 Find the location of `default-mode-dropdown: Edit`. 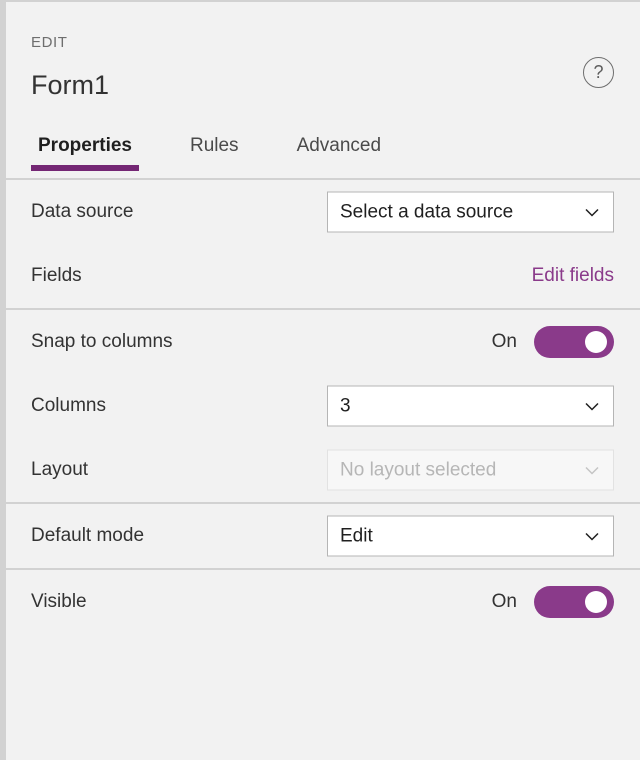

default-mode-dropdown: Edit is located at coordinates (470, 536).